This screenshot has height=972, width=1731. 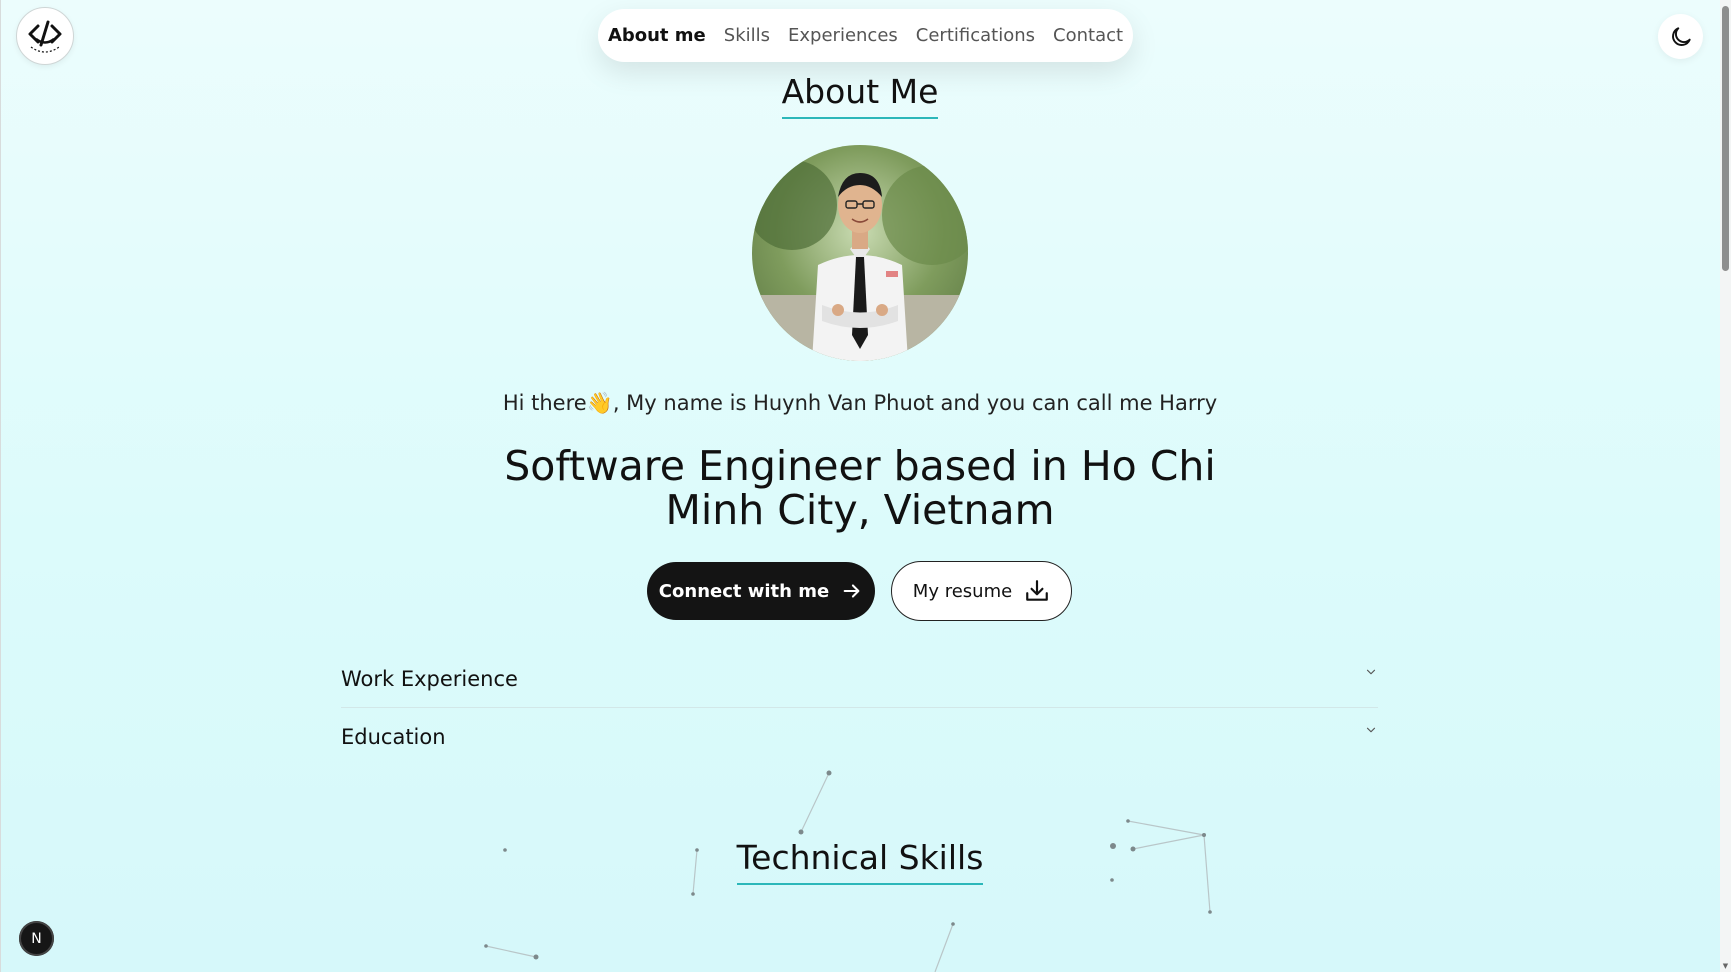 I want to click on nav-item-certifications: Certifications, so click(x=975, y=35).